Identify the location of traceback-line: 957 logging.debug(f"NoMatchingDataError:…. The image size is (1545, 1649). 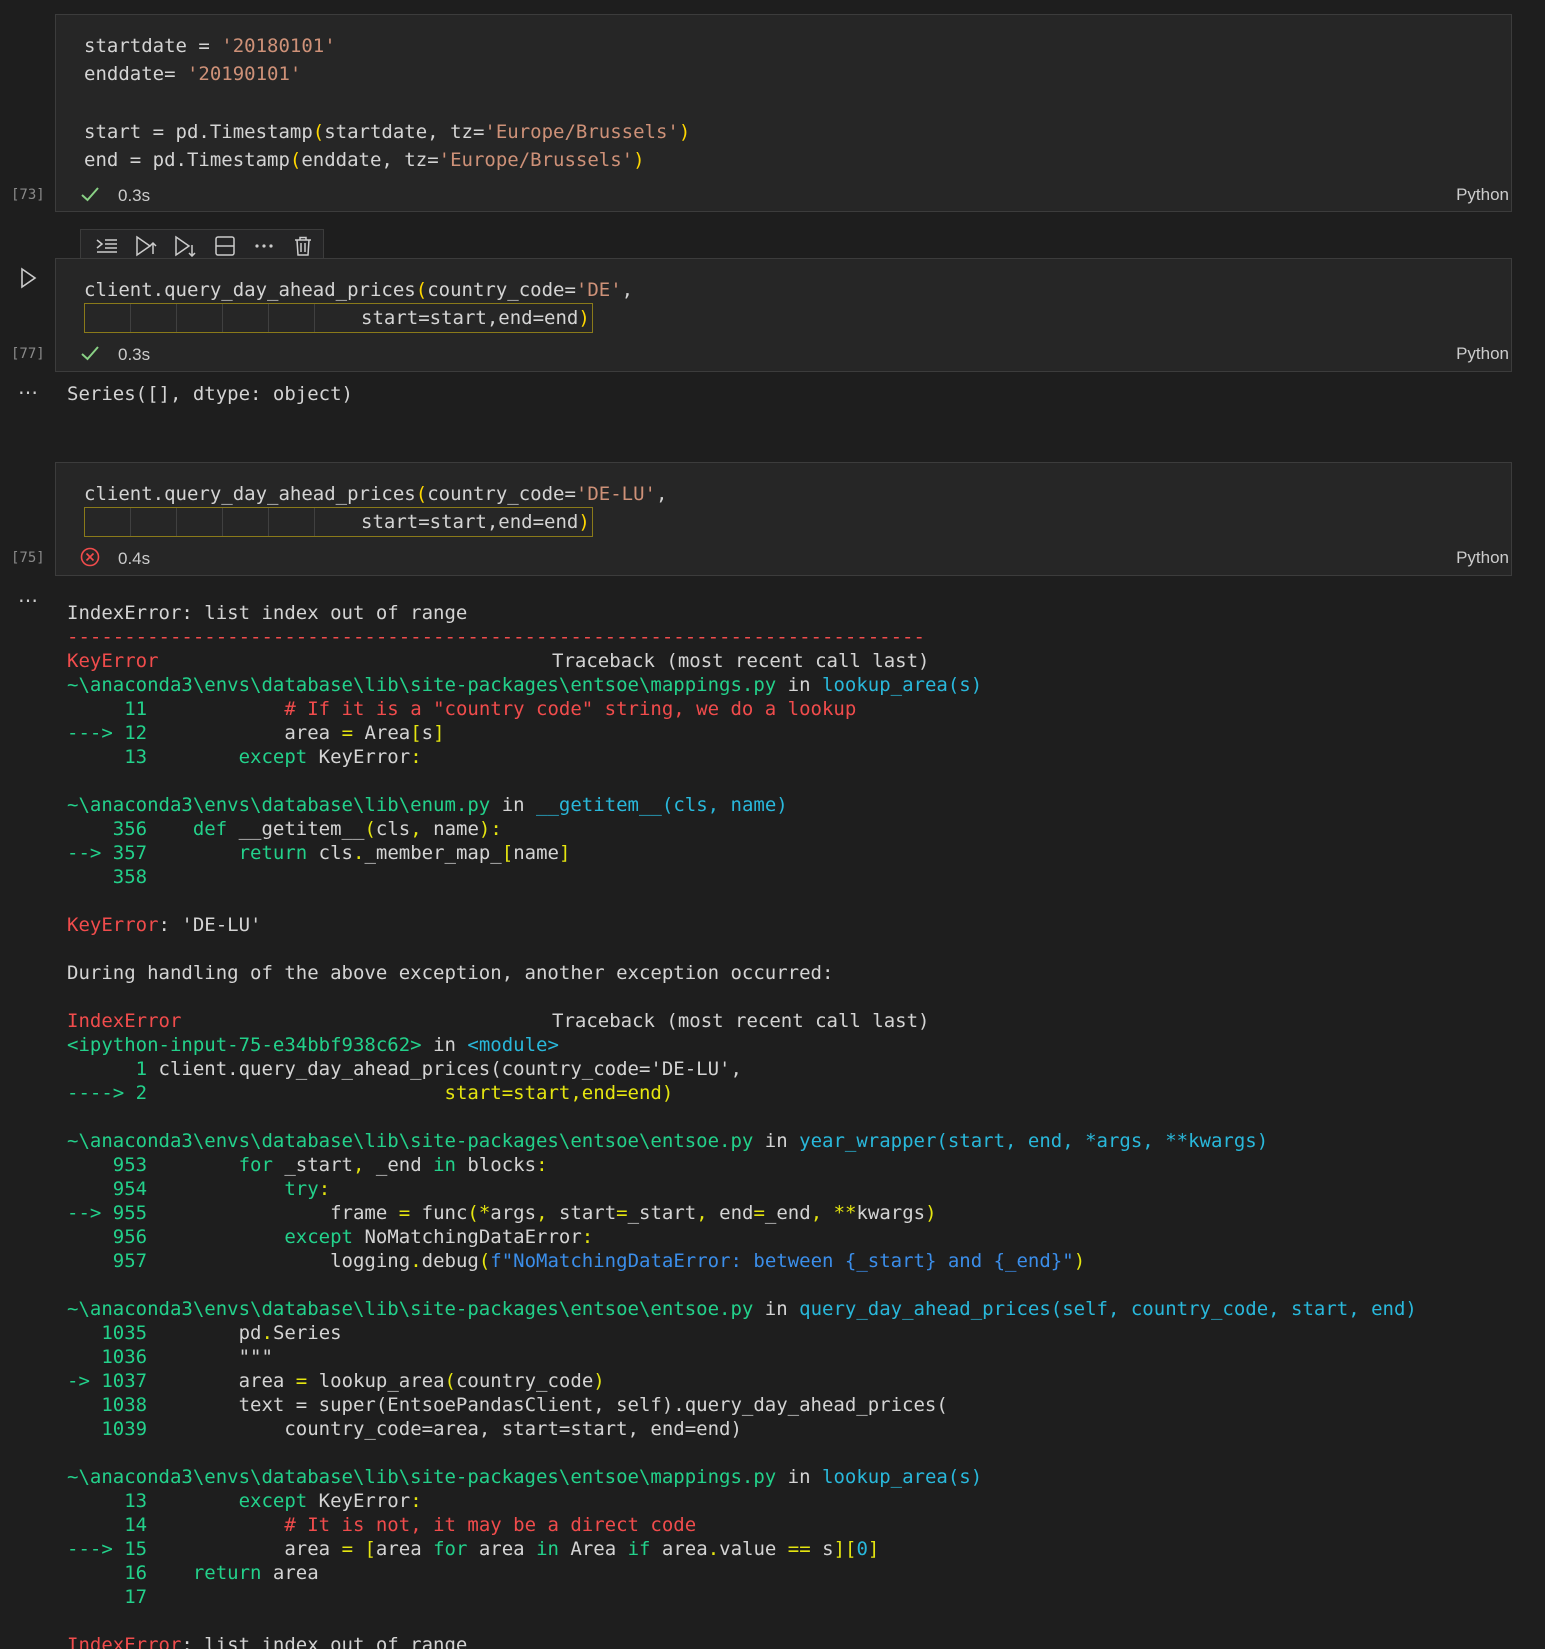
(576, 1261).